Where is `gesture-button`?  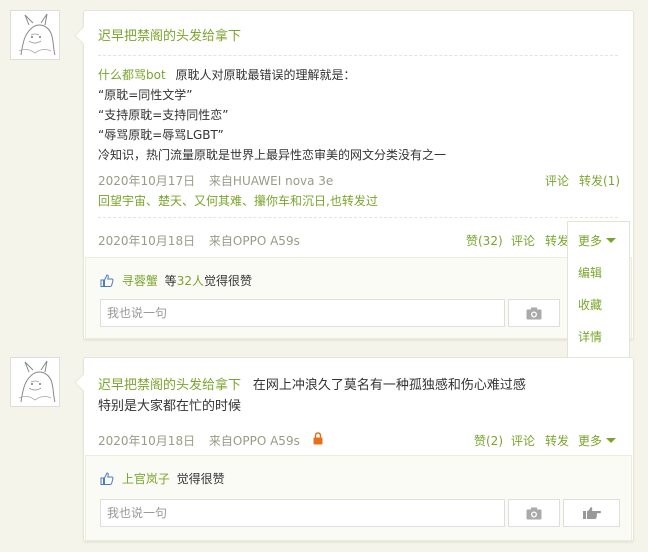 gesture-button is located at coordinates (591, 513).